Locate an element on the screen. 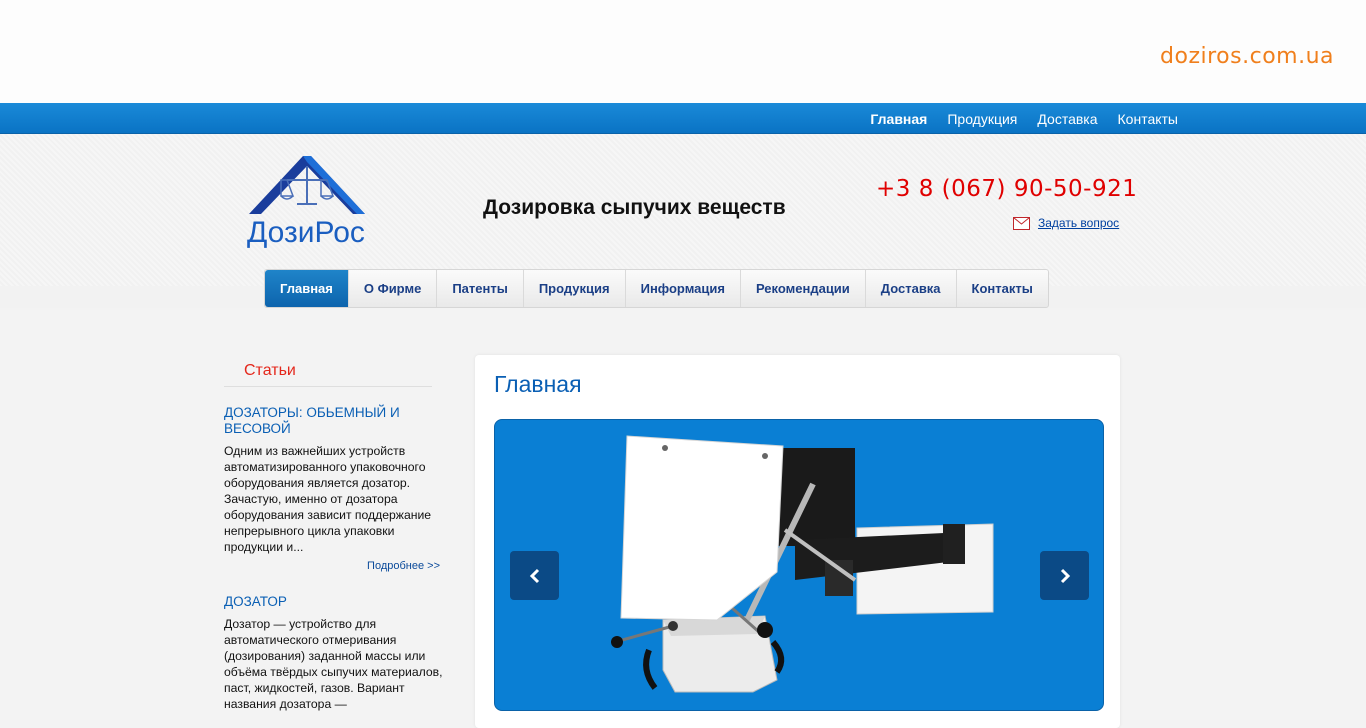 The height and width of the screenshot is (728, 1366). topnav-item-main: Главная is located at coordinates (898, 119).